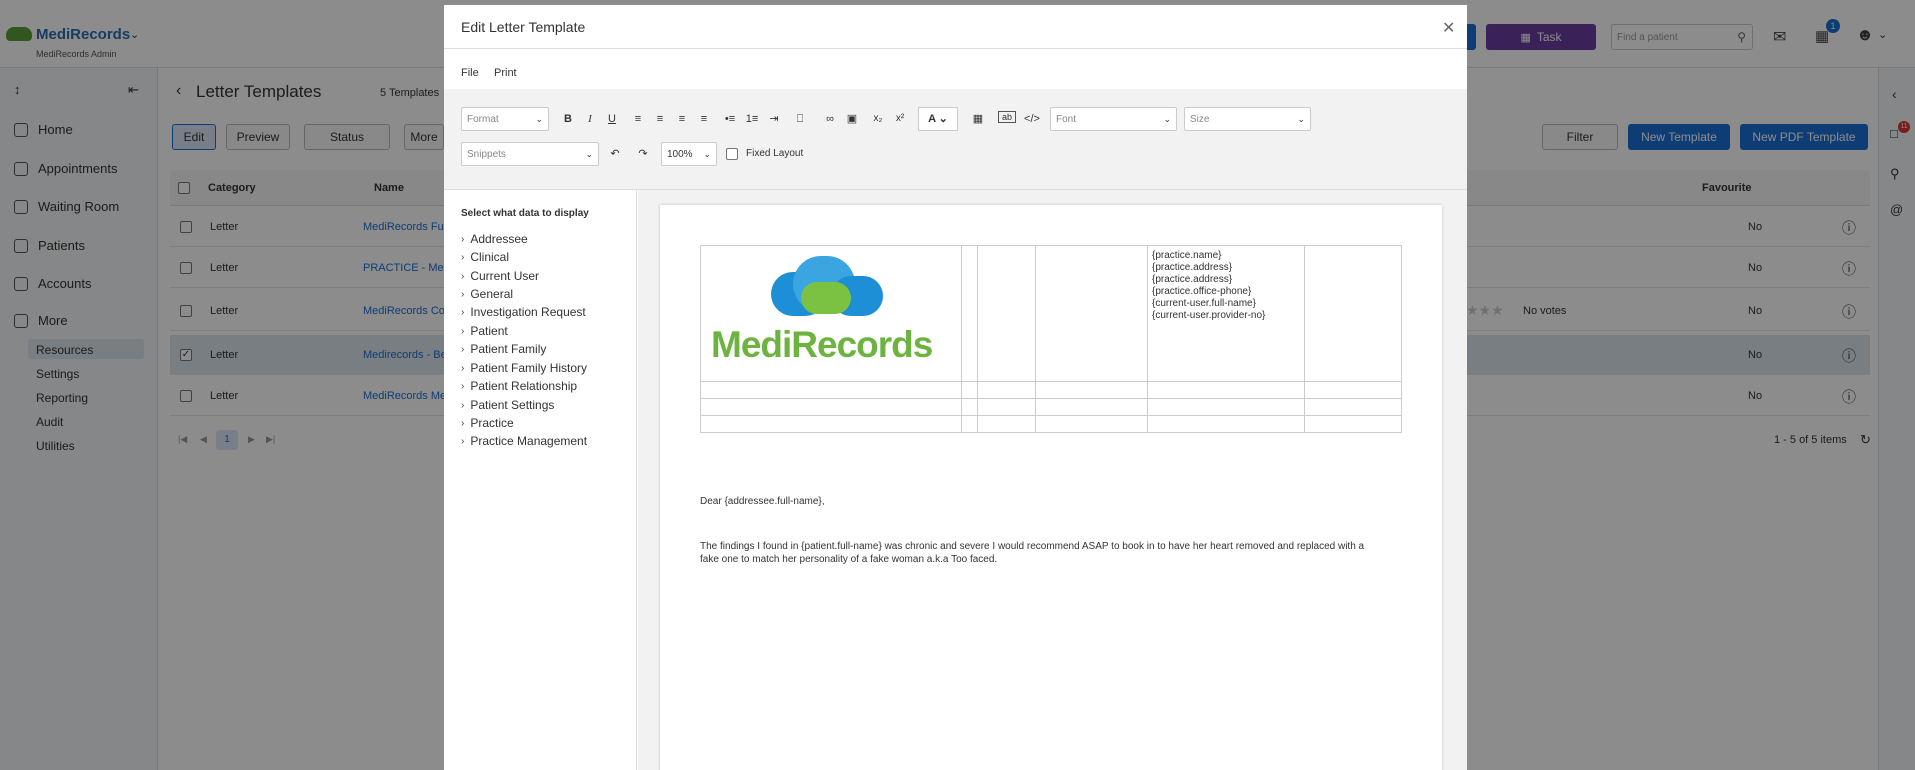  Describe the element at coordinates (494, 239) in the screenshot. I see `tree-item-addressee: › Addressee` at that location.